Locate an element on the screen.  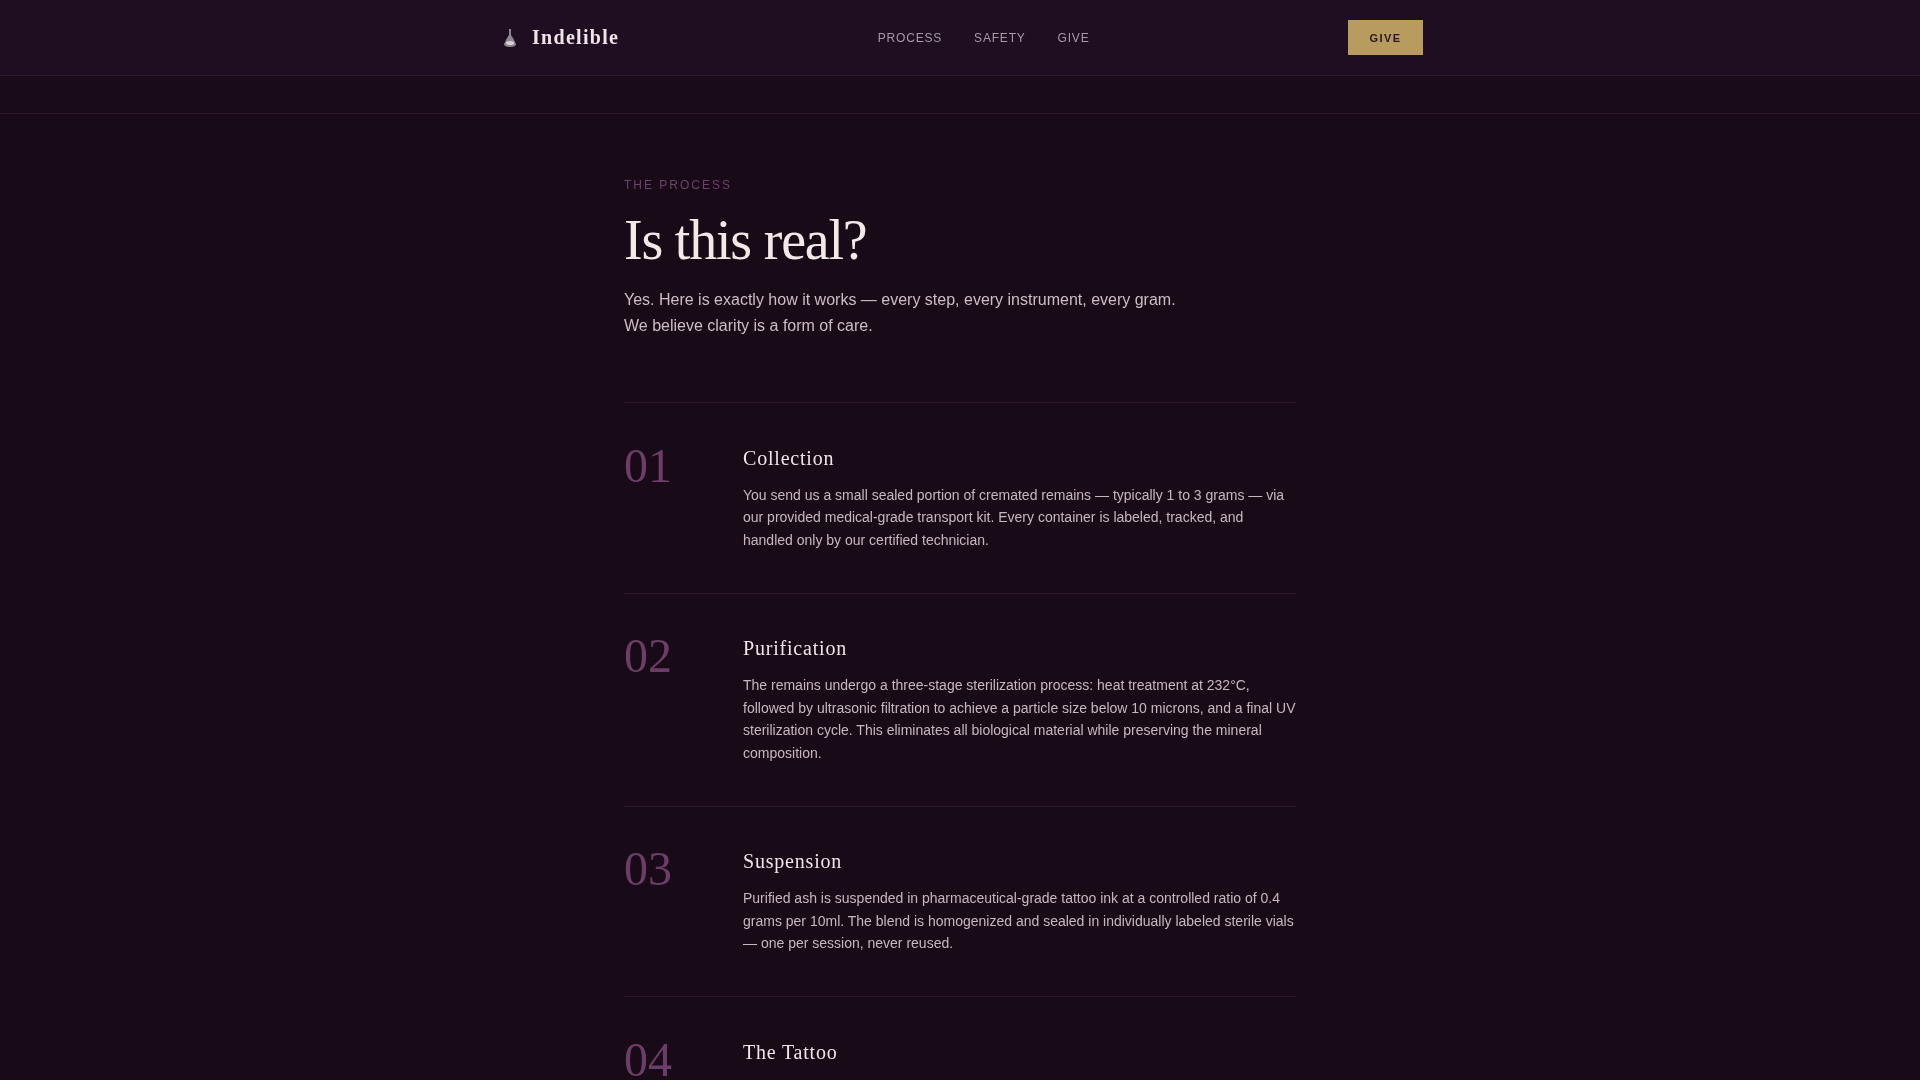
step-number: 03 is located at coordinates (648, 869).